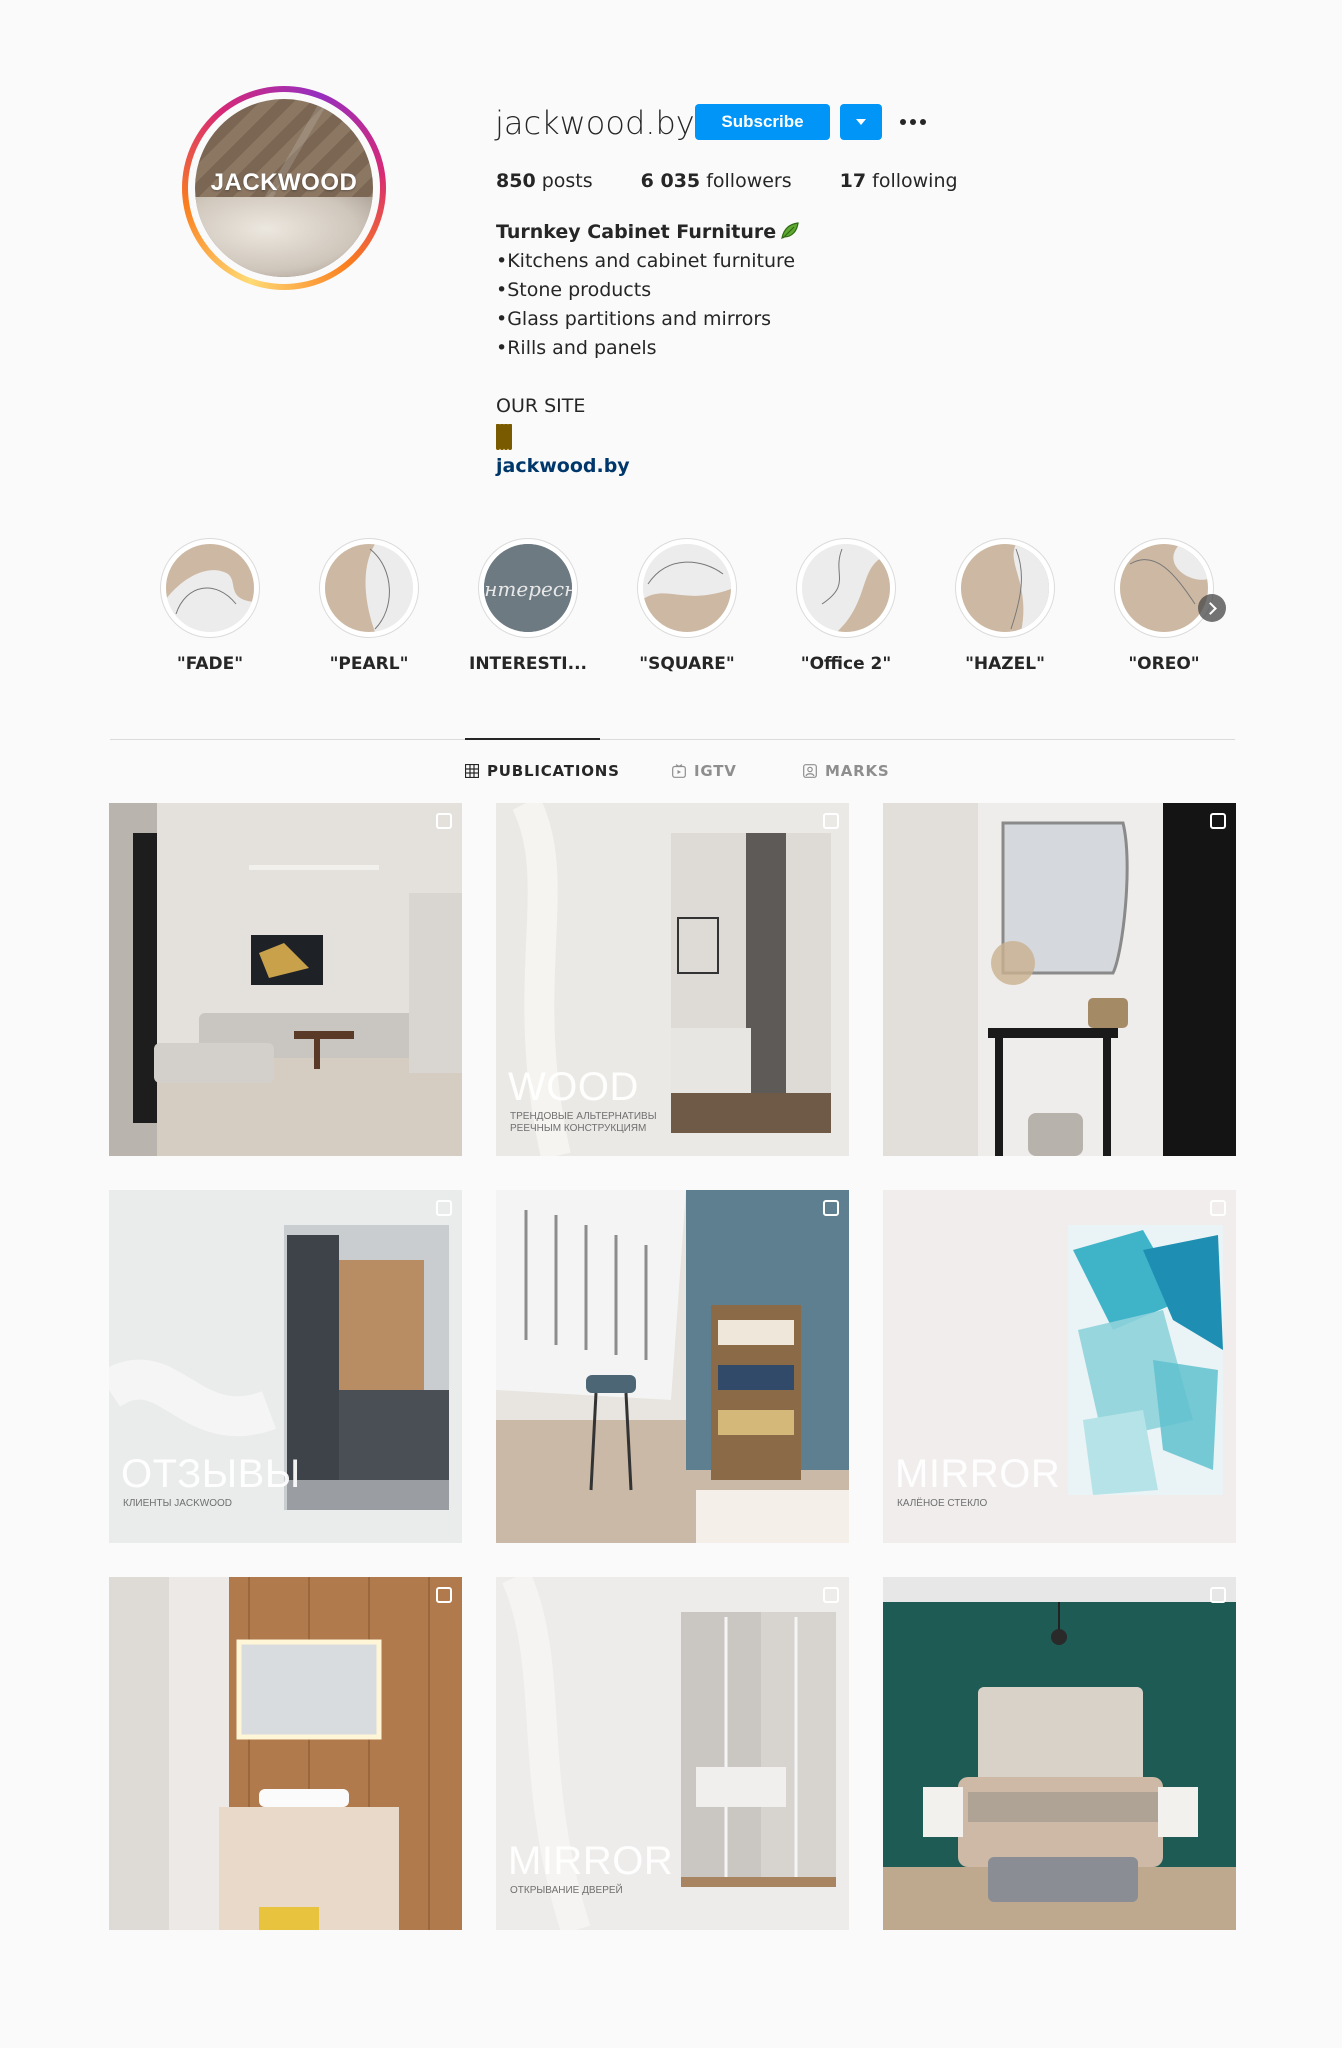  I want to click on avatar-story-ring: JACKWOOD, so click(284, 188).